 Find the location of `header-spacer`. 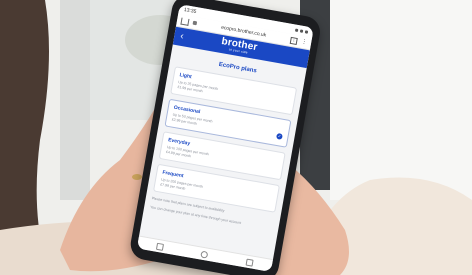

header-spacer is located at coordinates (299, 57).